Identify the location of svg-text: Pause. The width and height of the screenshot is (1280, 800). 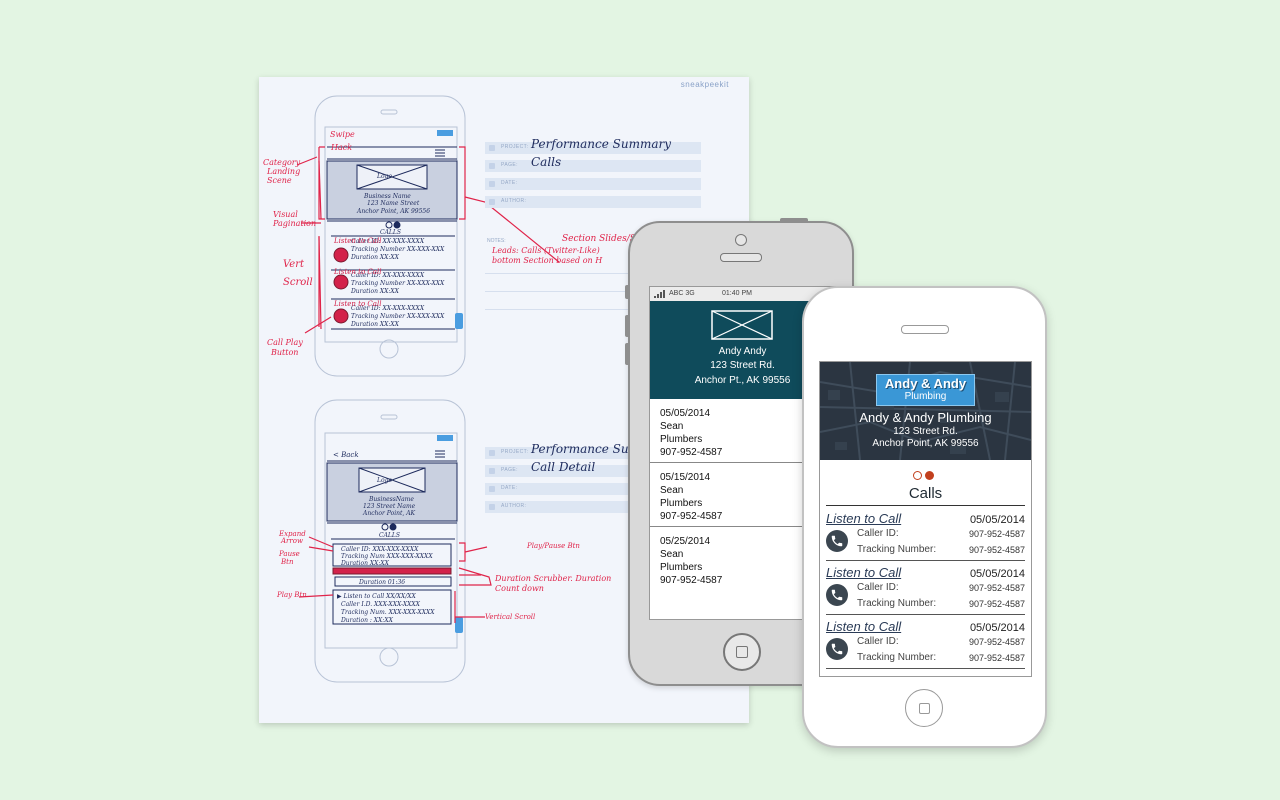
(289, 554).